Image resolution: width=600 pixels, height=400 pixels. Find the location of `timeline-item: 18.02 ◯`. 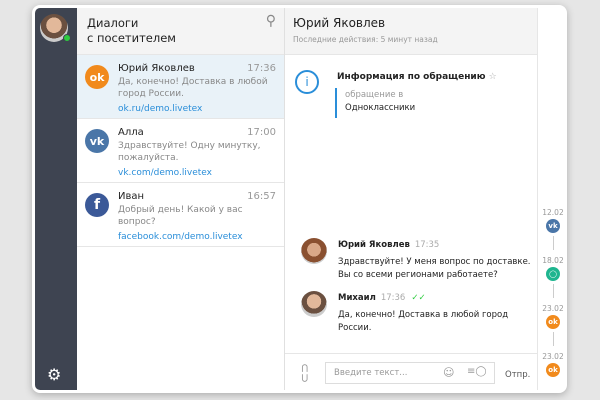

timeline-item: 18.02 ◯ is located at coordinates (551, 277).